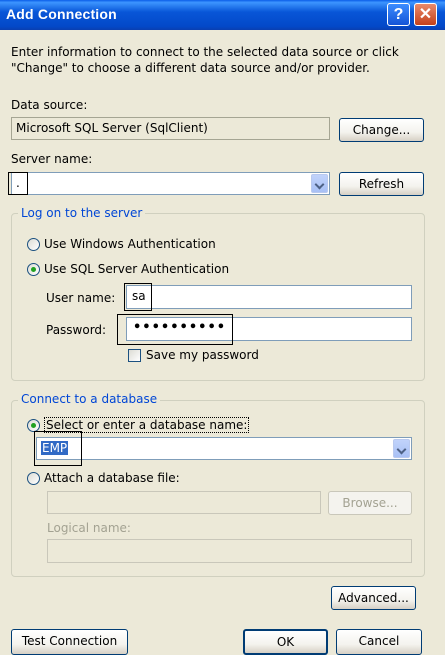 The height and width of the screenshot is (655, 445). What do you see at coordinates (170, 128) in the screenshot?
I see `data-source-field: Microsoft SQL Server (SqlClient)` at bounding box center [170, 128].